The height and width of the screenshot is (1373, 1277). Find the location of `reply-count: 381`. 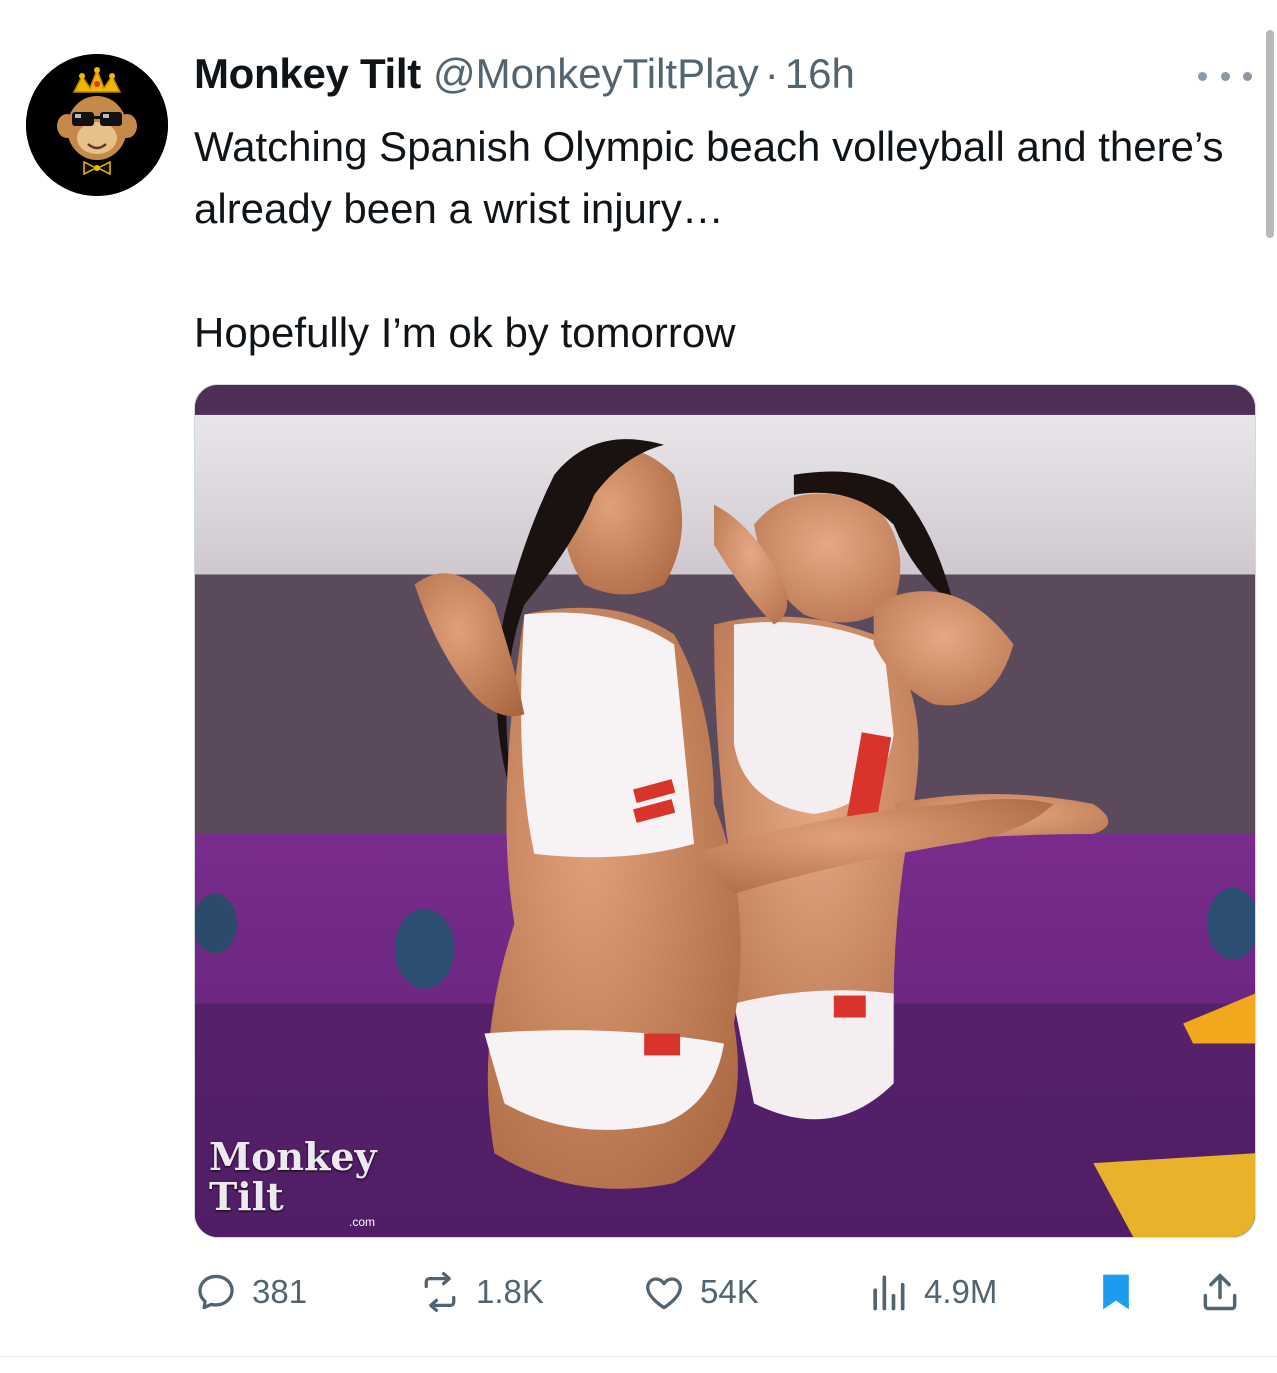

reply-count: 381 is located at coordinates (280, 1291).